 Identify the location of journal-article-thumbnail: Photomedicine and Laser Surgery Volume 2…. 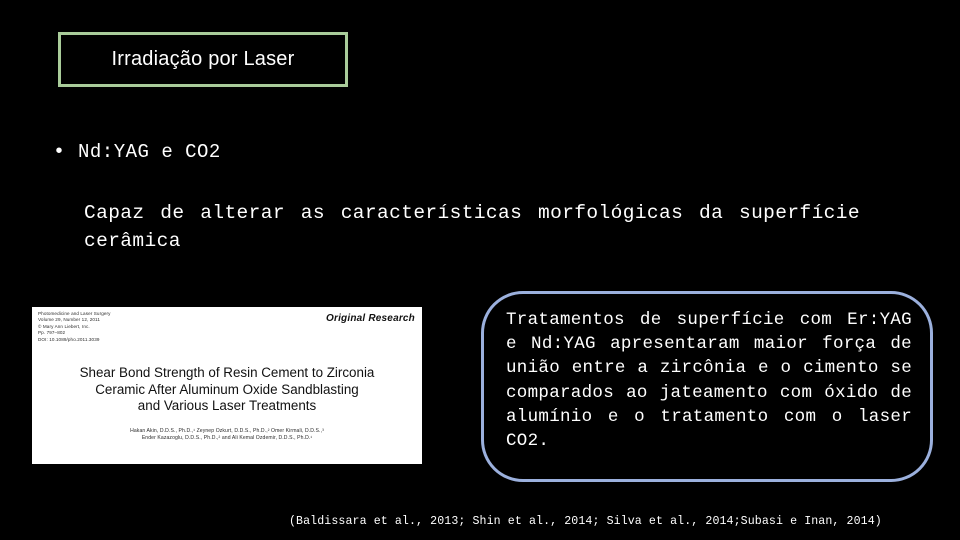
(227, 385).